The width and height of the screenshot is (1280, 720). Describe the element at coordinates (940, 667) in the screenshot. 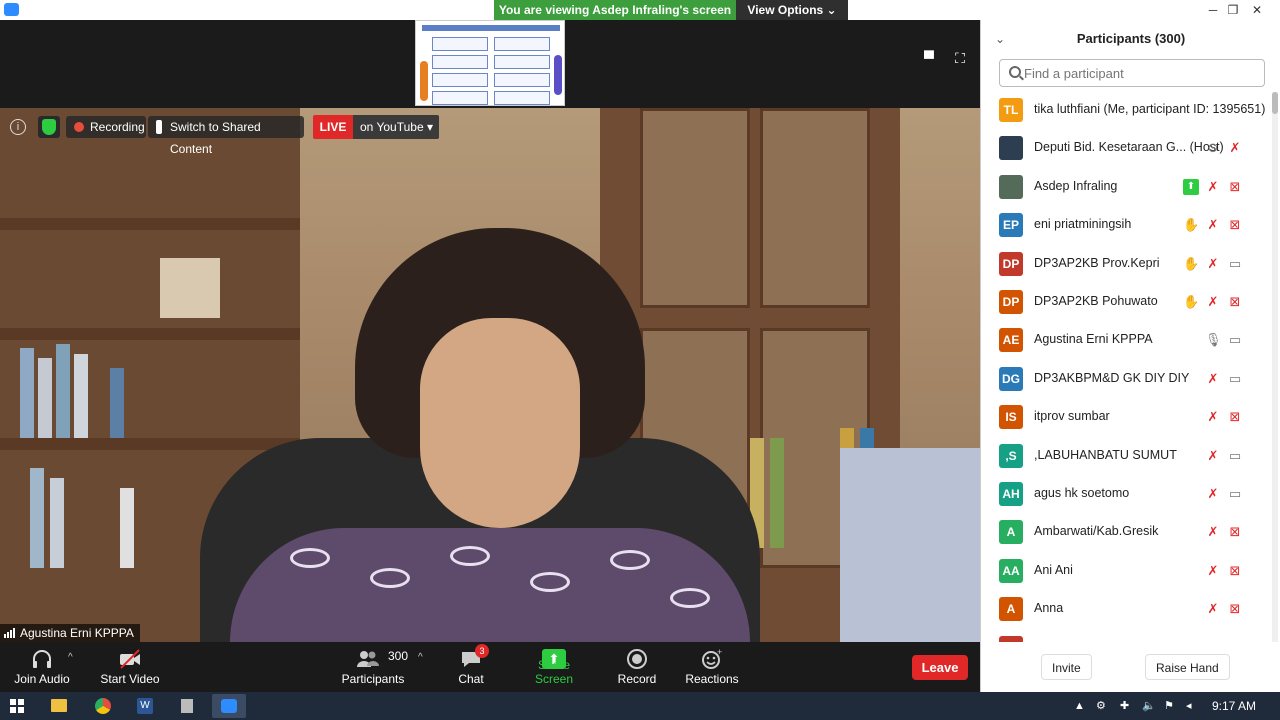

I see `leave-button: Leave` at that location.